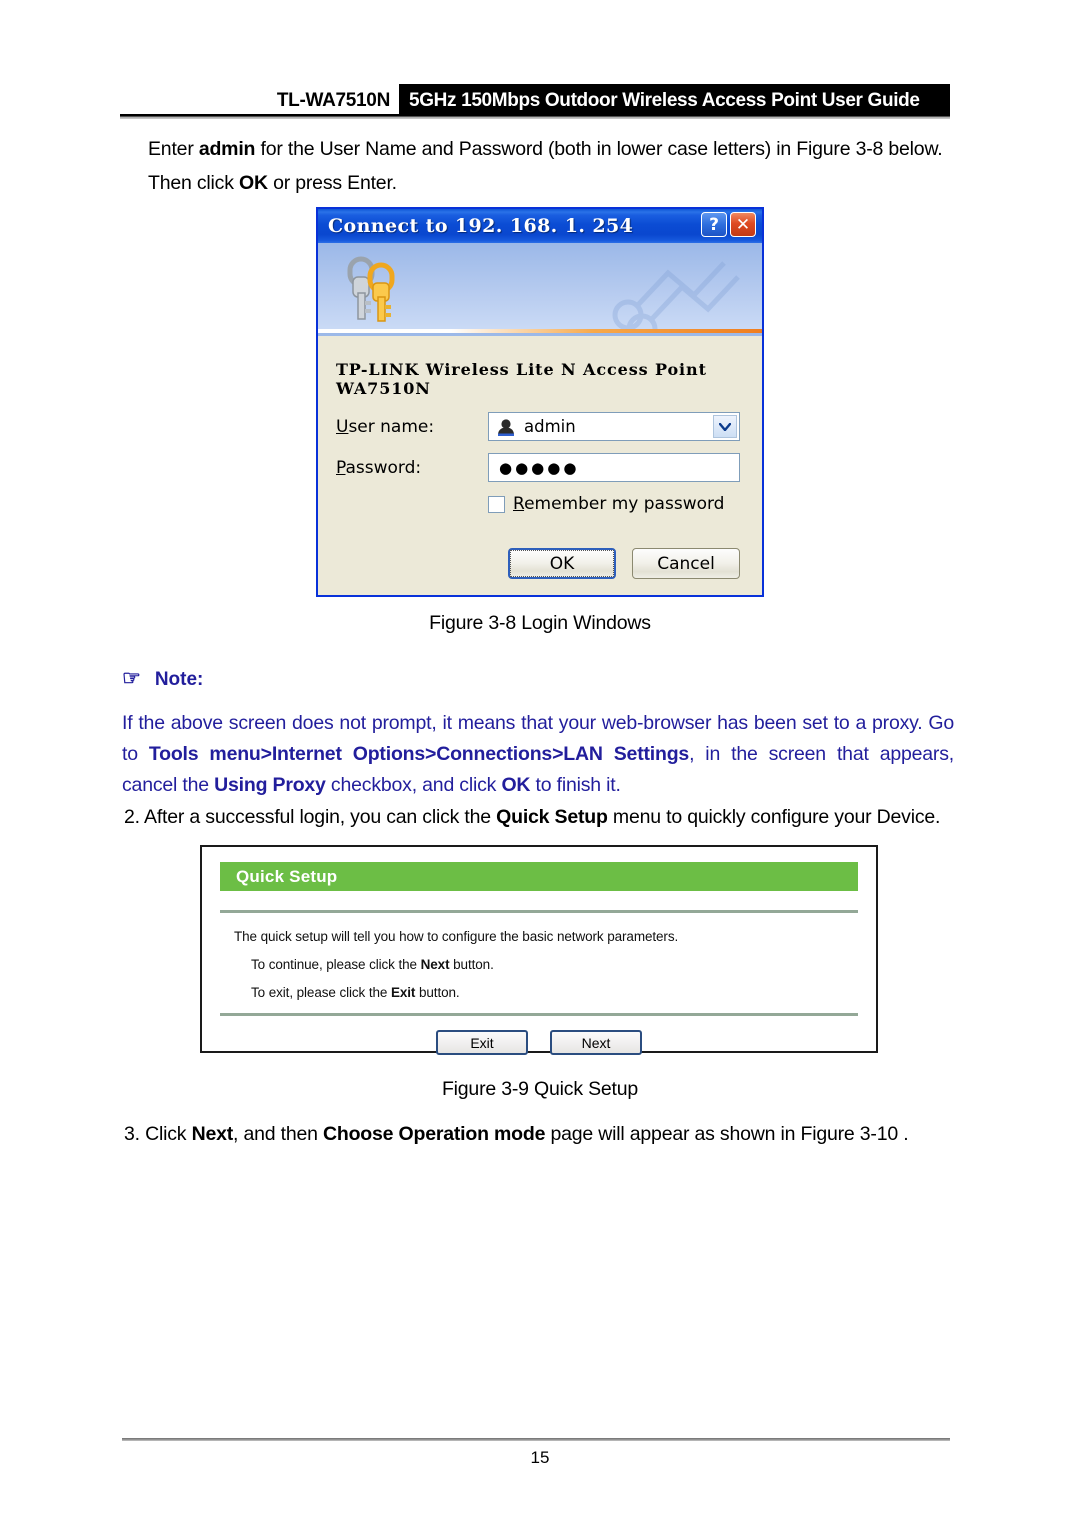 The image size is (1080, 1527). Describe the element at coordinates (535, 116) in the screenshot. I see `header-divider` at that location.